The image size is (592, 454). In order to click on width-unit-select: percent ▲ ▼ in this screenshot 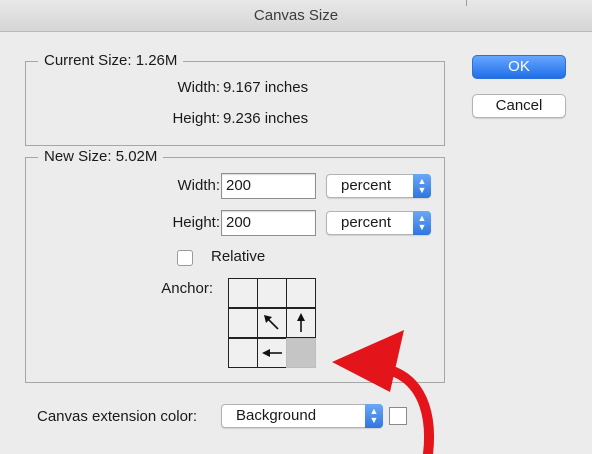, I will do `click(378, 186)`.